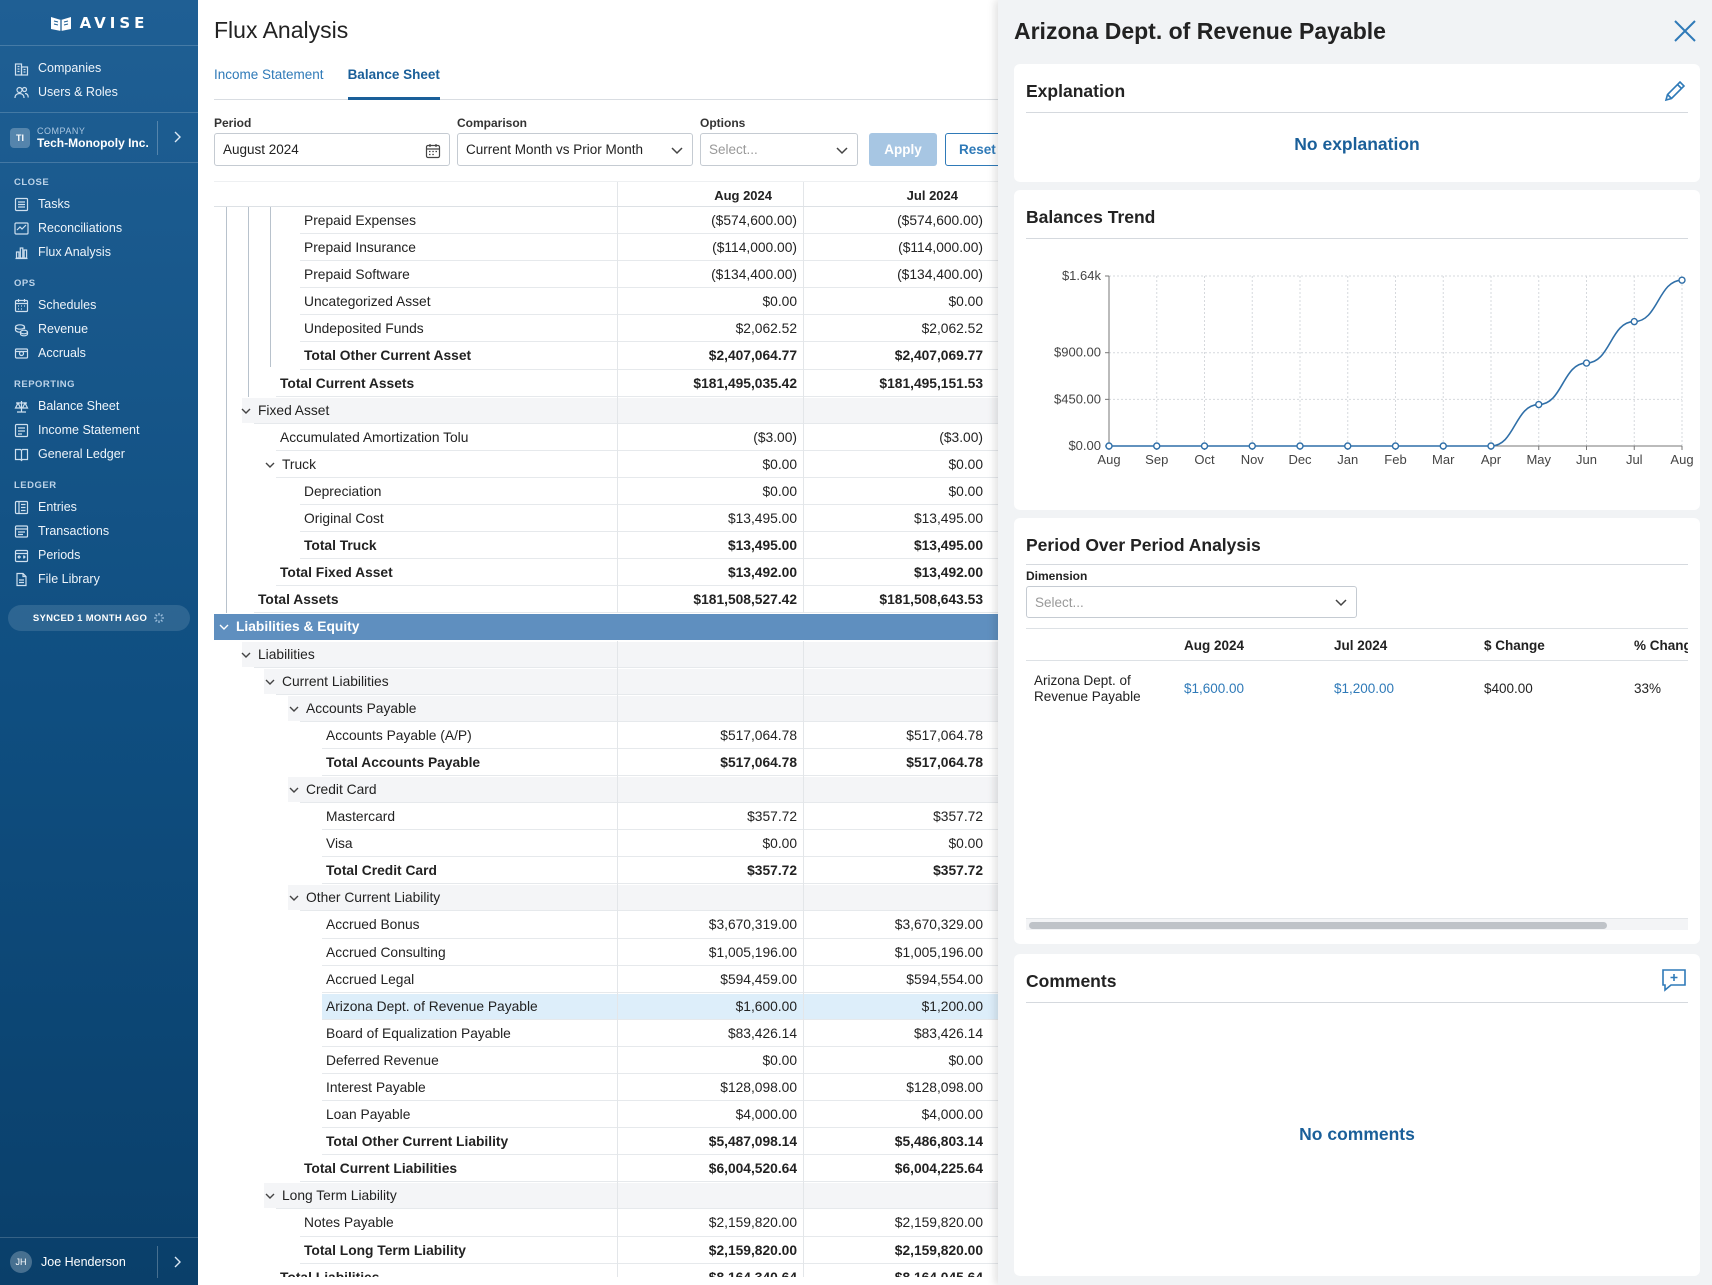 Image resolution: width=1712 pixels, height=1285 pixels. I want to click on row-amount-current: $128,098.00, so click(707, 1087).